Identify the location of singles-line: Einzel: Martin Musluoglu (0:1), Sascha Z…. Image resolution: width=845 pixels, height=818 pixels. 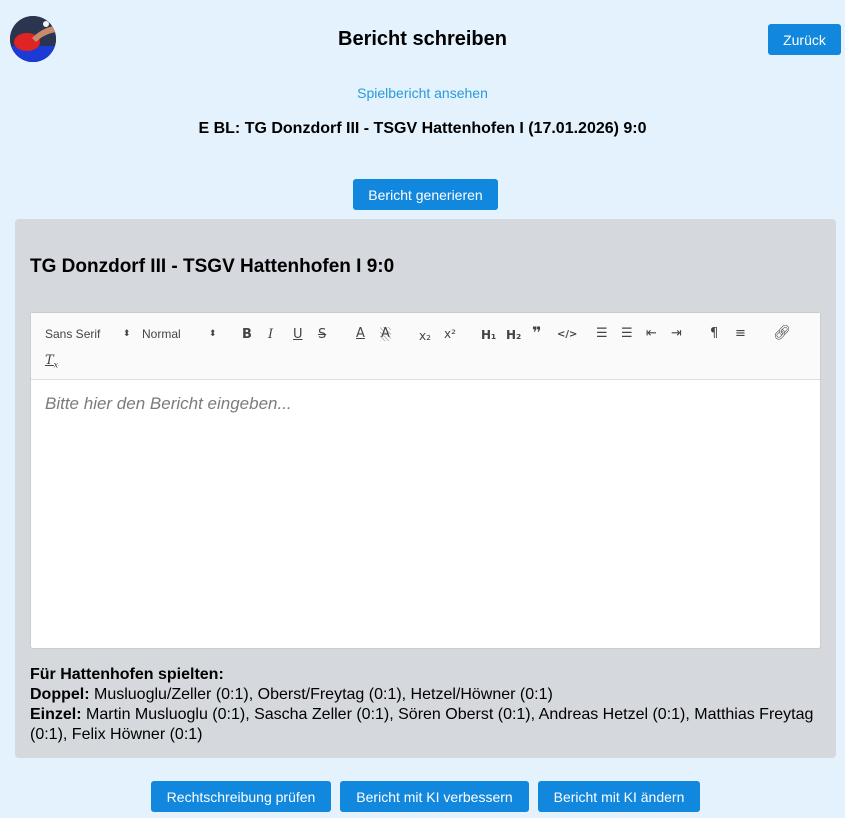
(430, 725).